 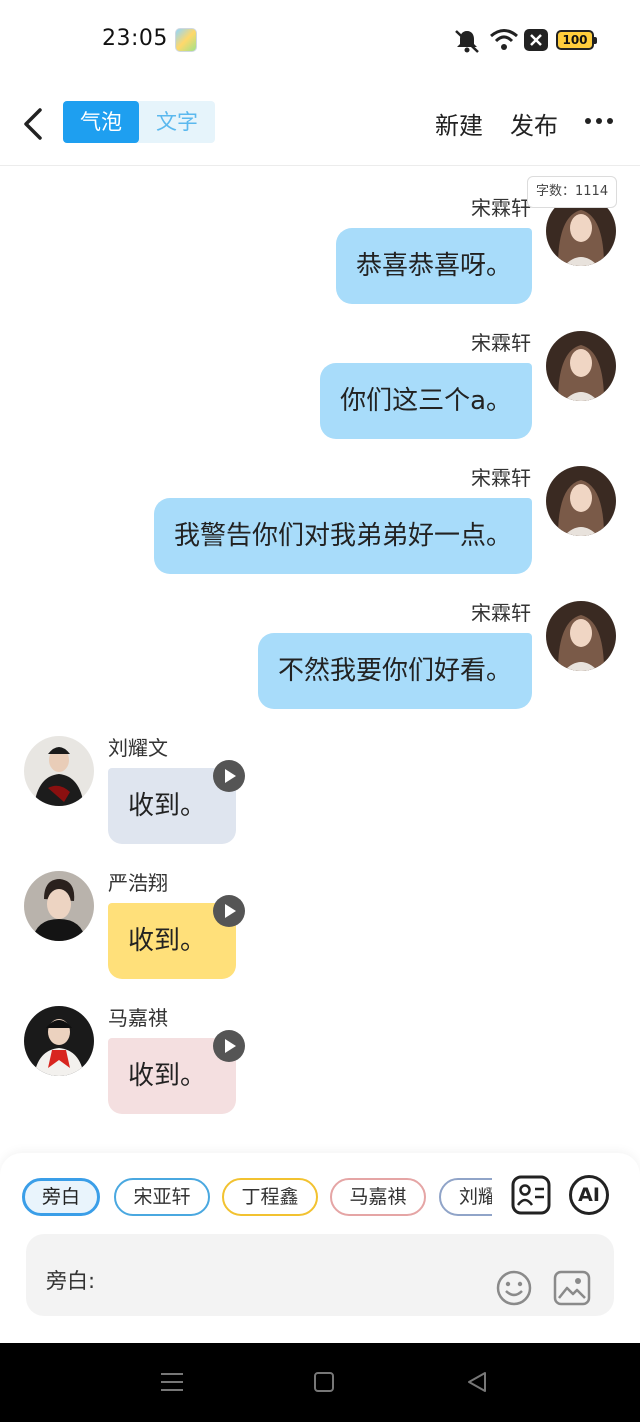 What do you see at coordinates (186, 40) in the screenshot?
I see `app-icon` at bounding box center [186, 40].